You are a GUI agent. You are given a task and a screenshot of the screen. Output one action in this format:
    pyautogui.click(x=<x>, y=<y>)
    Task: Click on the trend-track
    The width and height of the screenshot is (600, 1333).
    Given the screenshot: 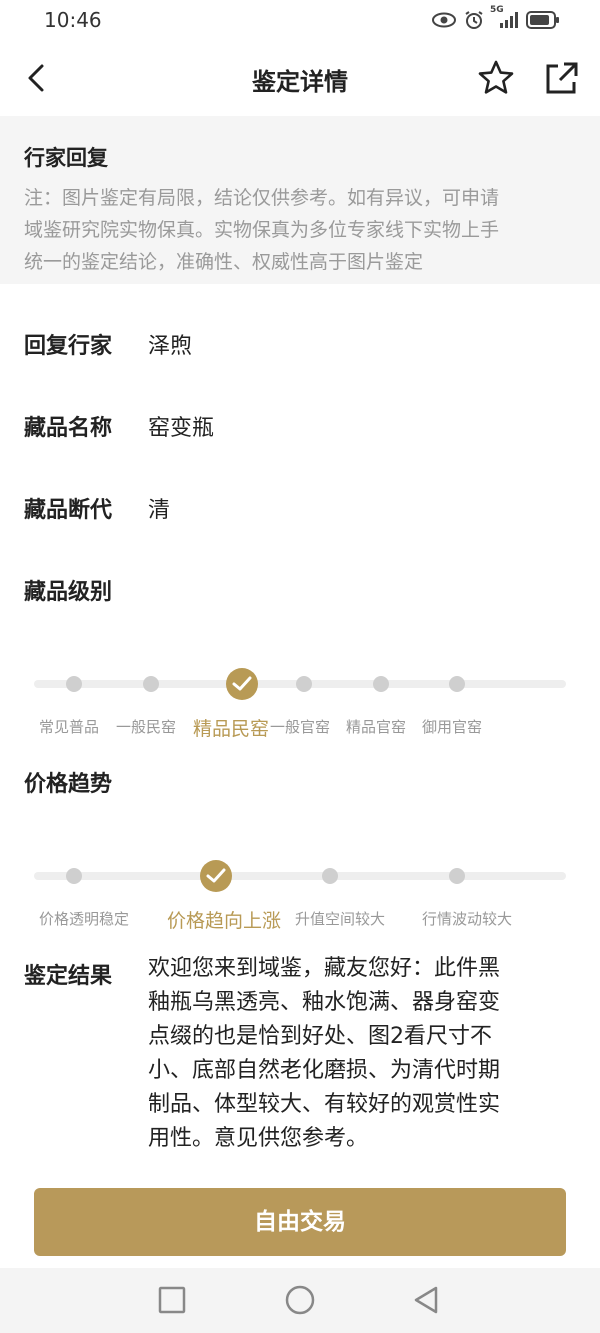 What is the action you would take?
    pyautogui.click(x=300, y=876)
    